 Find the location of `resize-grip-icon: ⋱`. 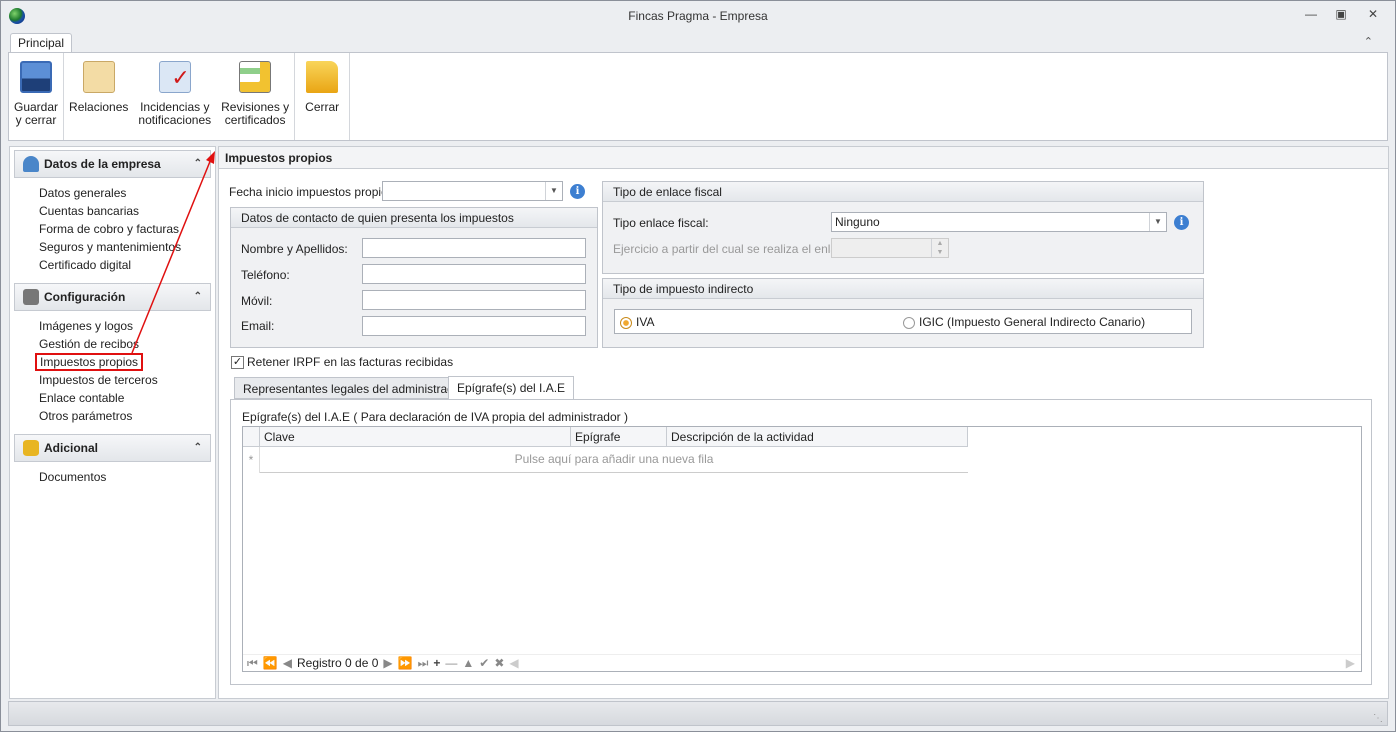

resize-grip-icon: ⋱ is located at coordinates (1378, 718).